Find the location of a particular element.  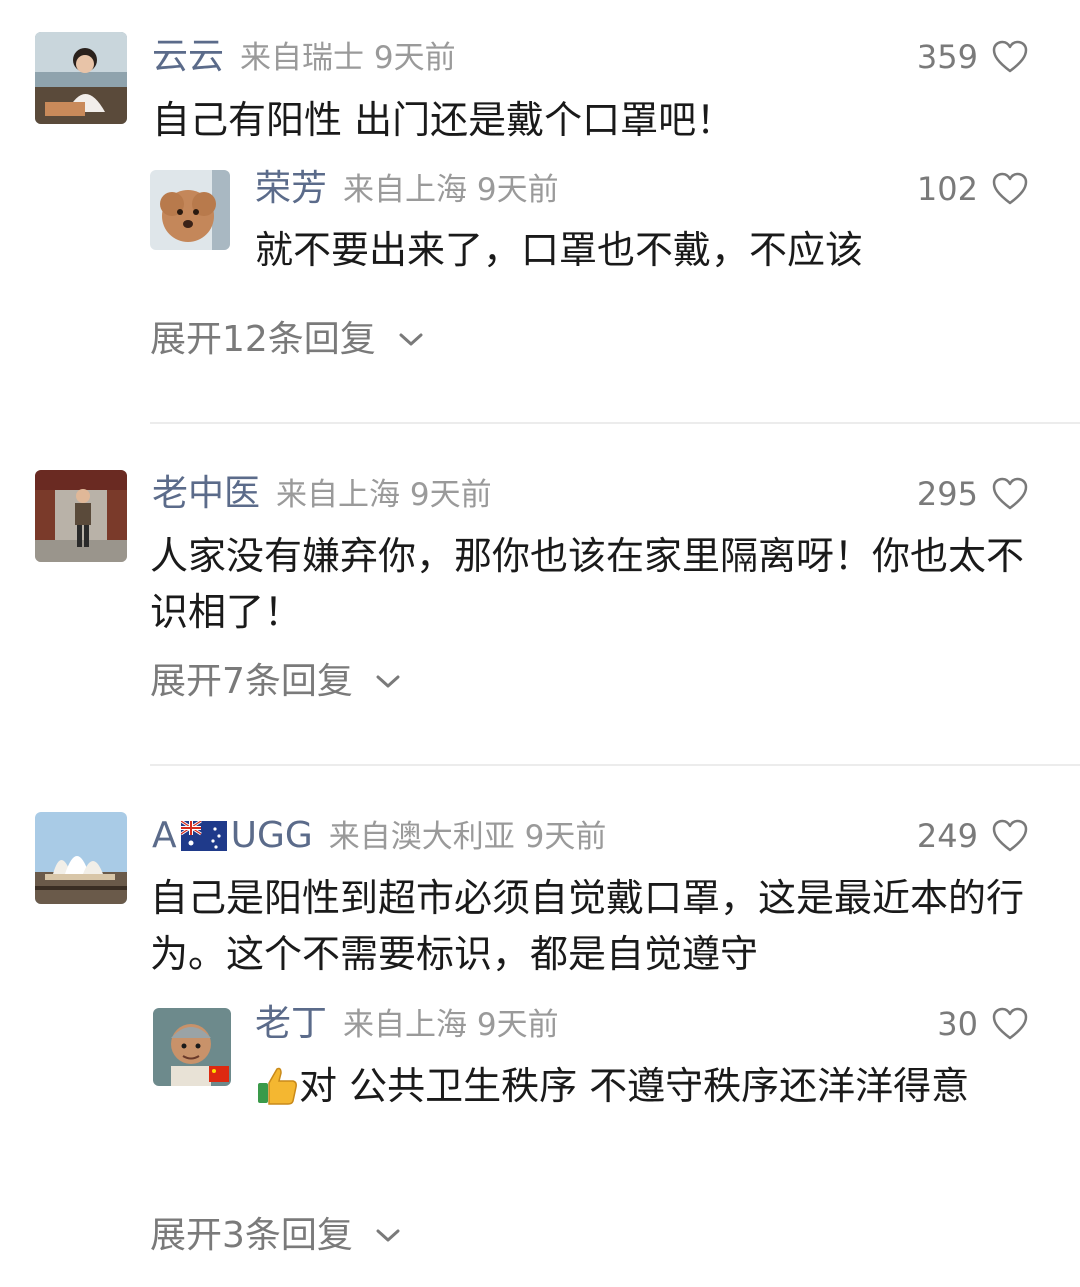

comment-meta: 来自澳大利亚 9天前 is located at coordinates (467, 837).